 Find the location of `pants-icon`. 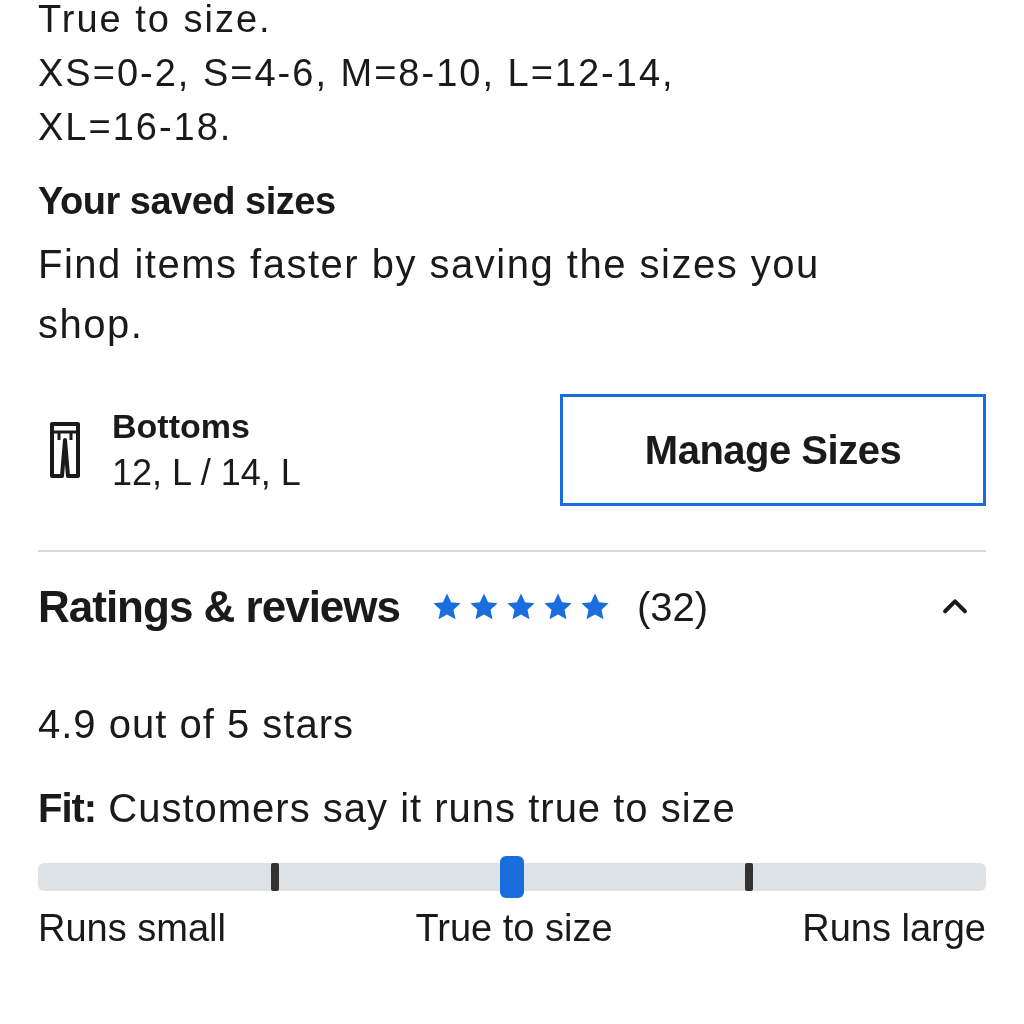

pants-icon is located at coordinates (65, 450).